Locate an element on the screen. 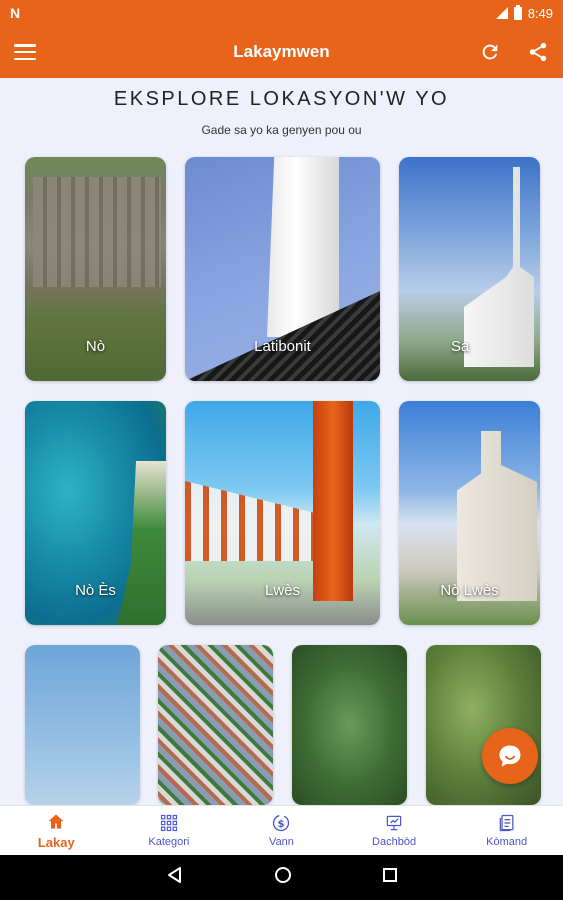 This screenshot has width=563, height=900. grid-icon is located at coordinates (168, 823).